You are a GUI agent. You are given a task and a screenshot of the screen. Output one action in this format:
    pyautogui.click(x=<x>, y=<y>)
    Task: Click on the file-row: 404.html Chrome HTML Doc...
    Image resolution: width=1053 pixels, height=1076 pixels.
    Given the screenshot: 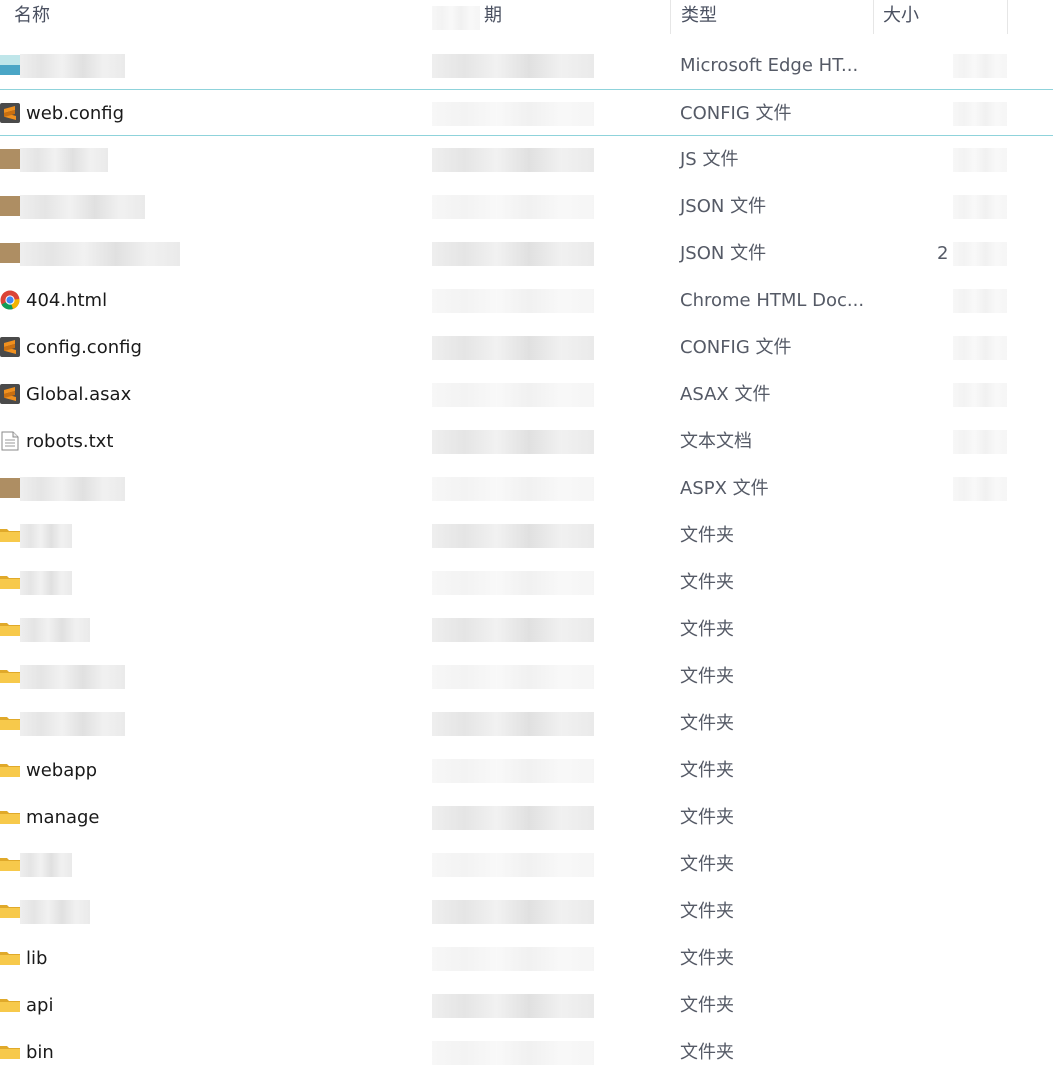 What is the action you would take?
    pyautogui.click(x=526, y=300)
    